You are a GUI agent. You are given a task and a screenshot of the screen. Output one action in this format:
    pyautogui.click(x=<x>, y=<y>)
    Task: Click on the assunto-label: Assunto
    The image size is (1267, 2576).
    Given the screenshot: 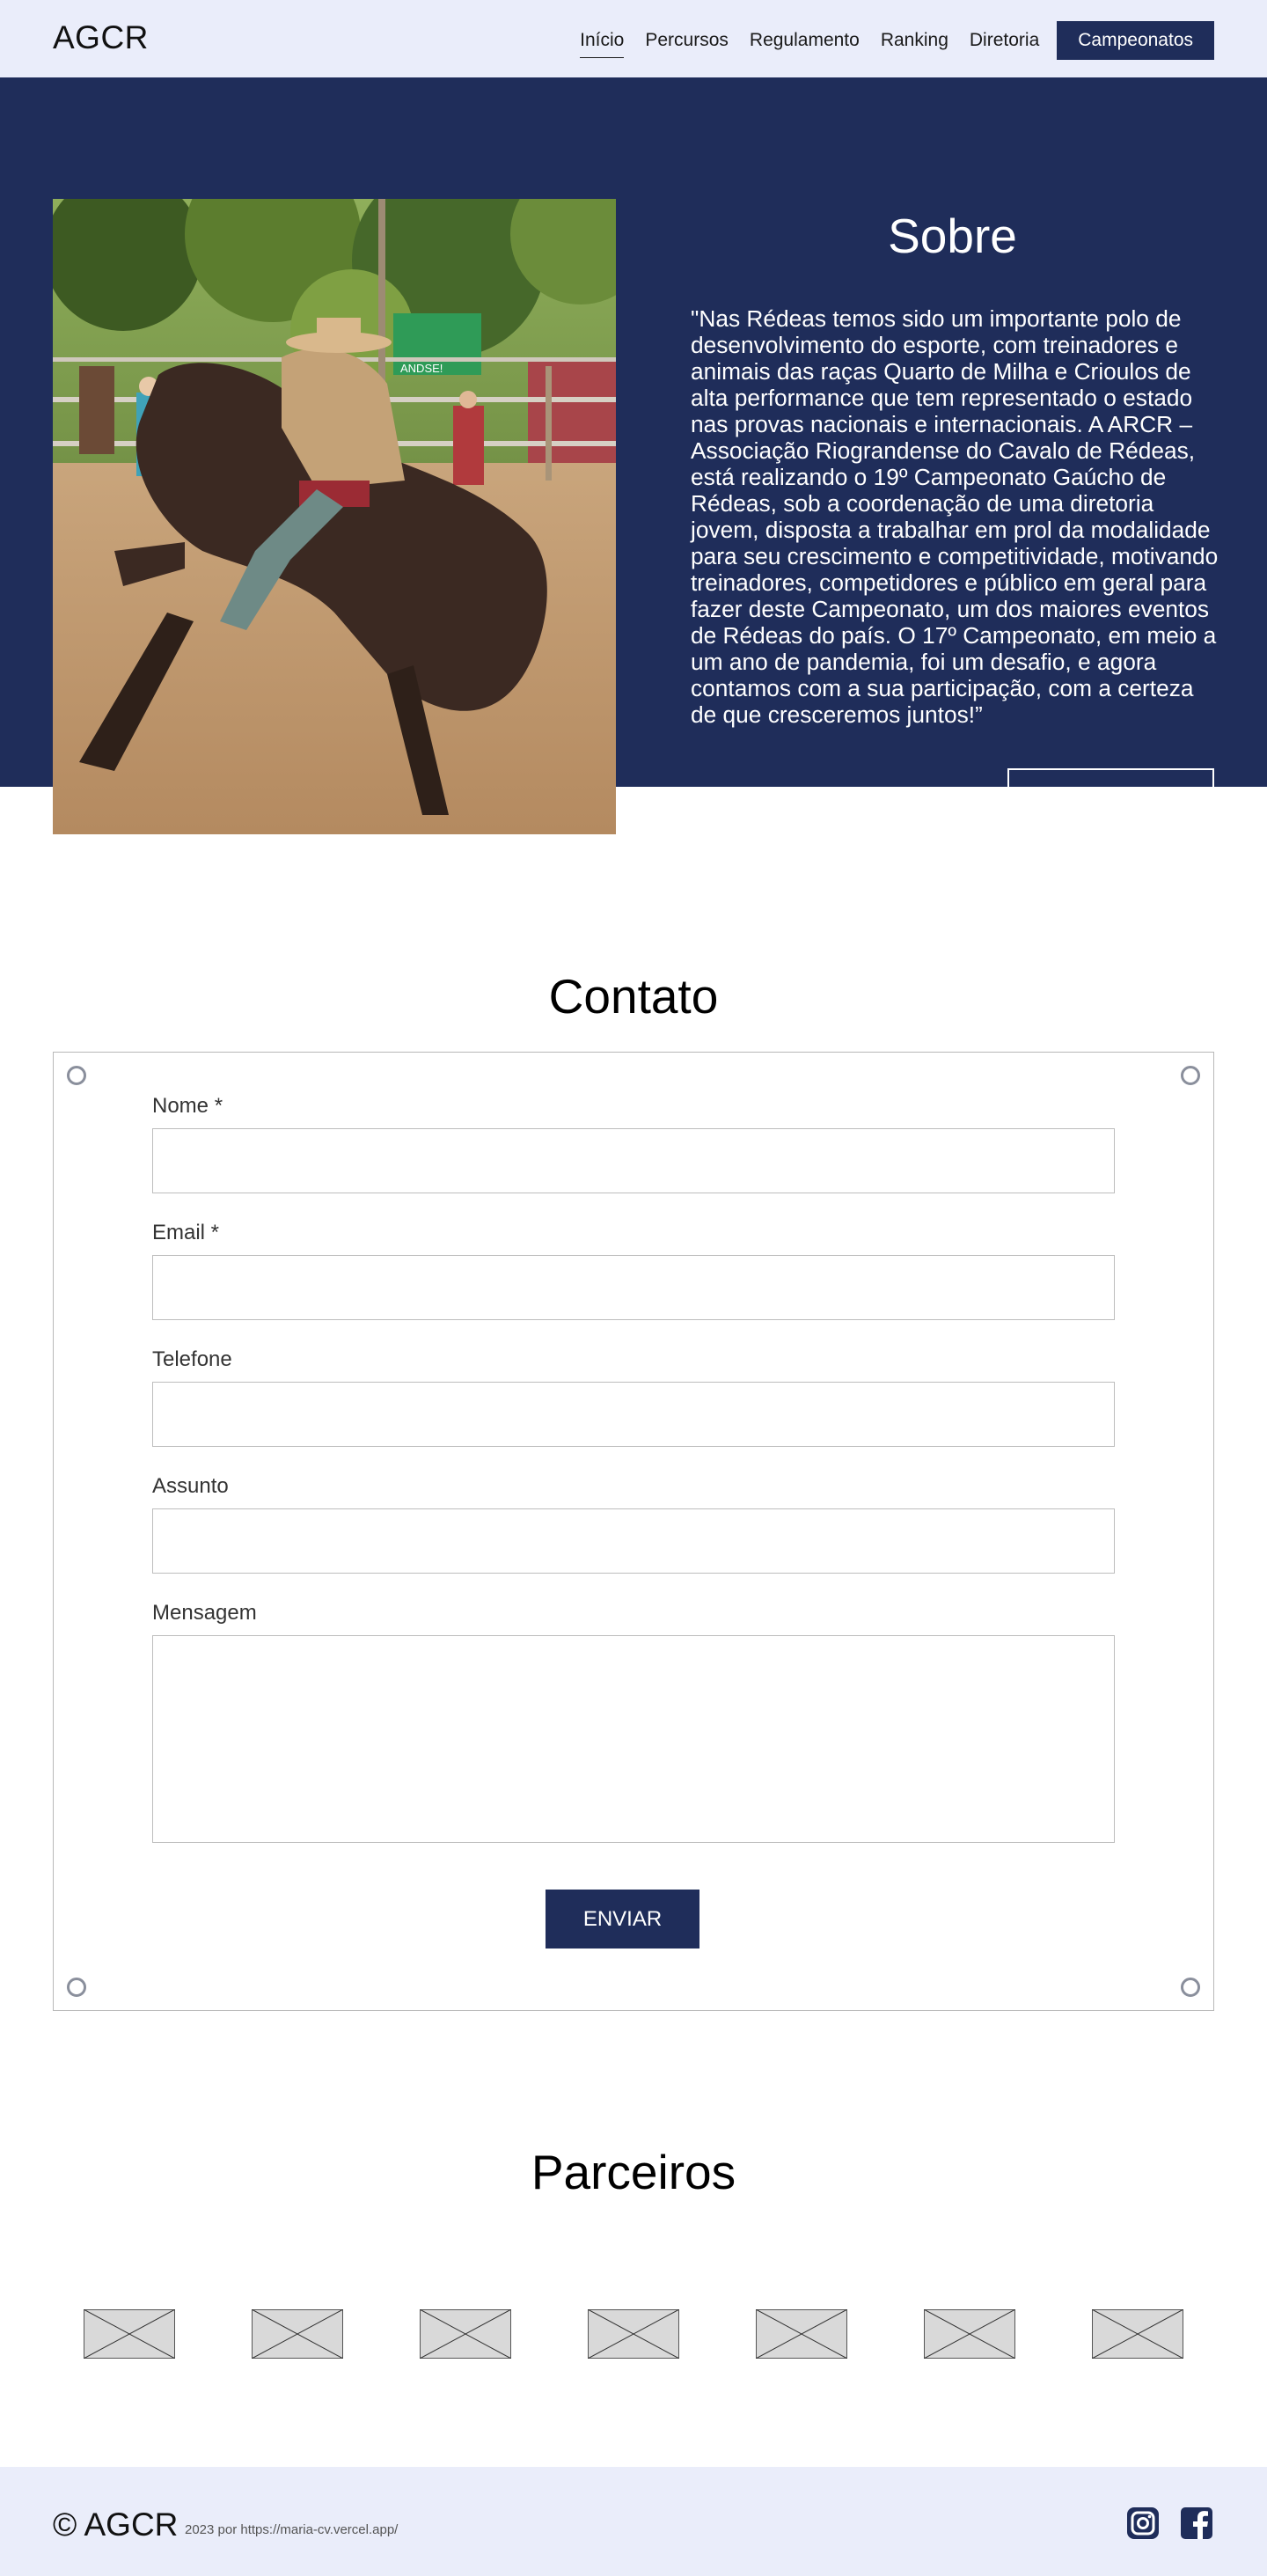 What is the action you would take?
    pyautogui.click(x=190, y=1486)
    